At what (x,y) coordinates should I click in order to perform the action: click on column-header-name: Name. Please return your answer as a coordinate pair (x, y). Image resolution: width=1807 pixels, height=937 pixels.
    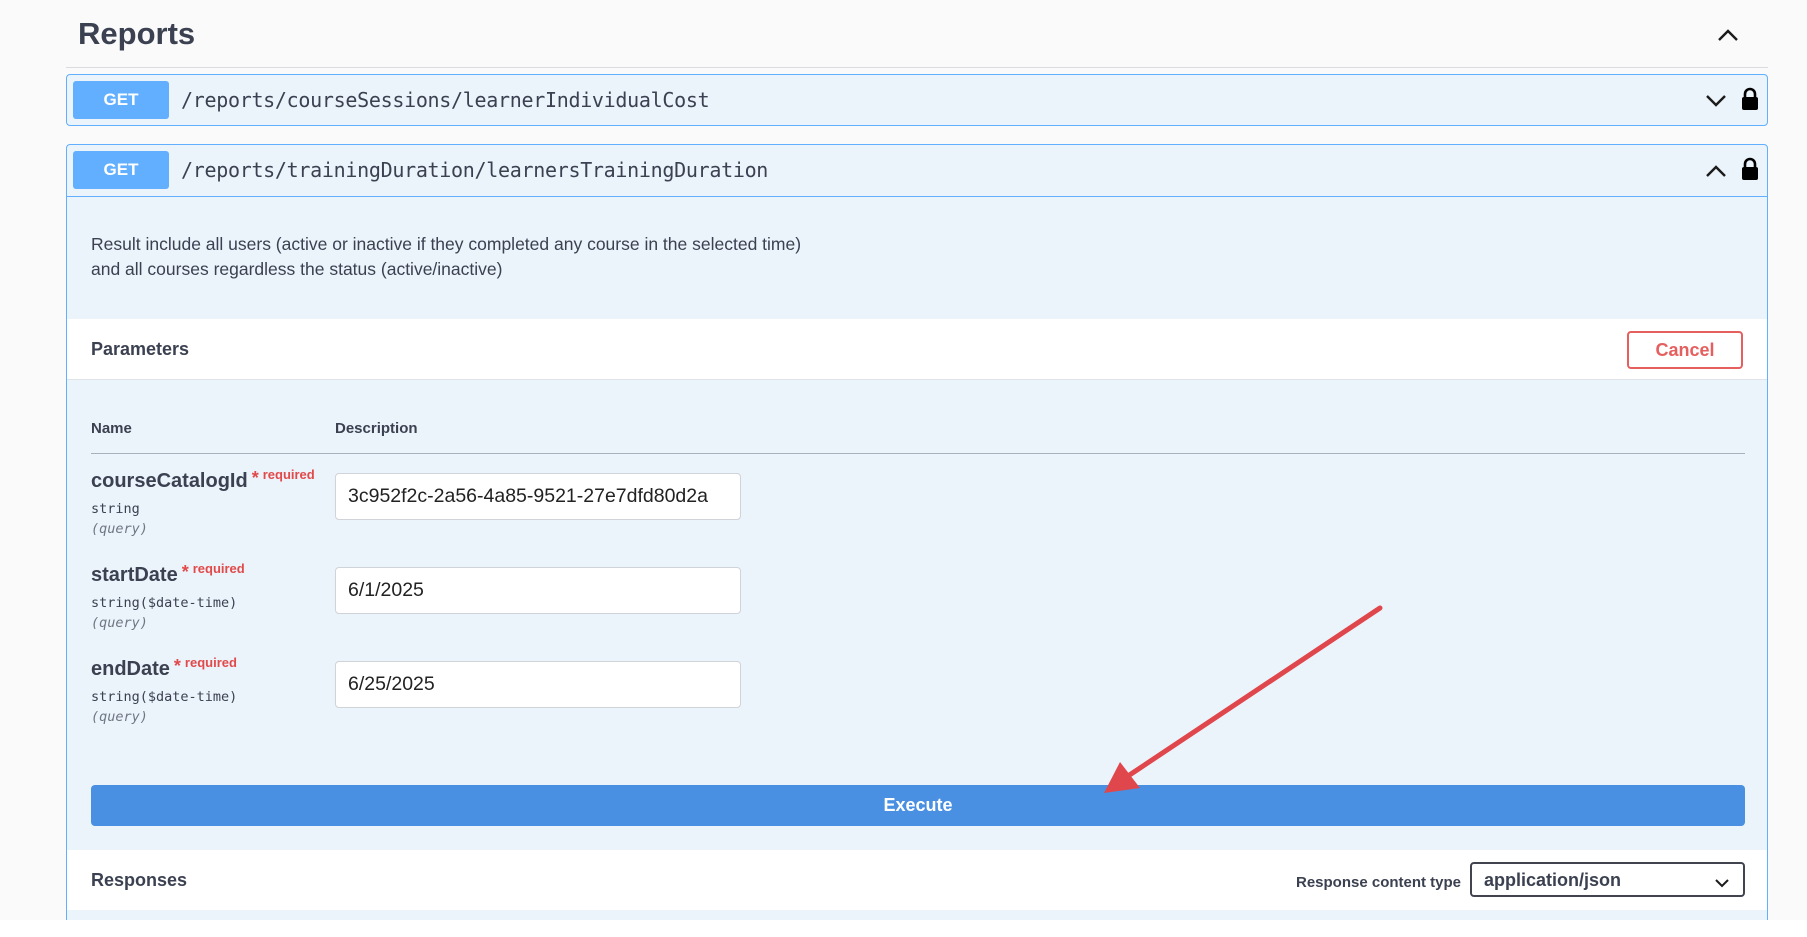
    Looking at the image, I should click on (111, 428).